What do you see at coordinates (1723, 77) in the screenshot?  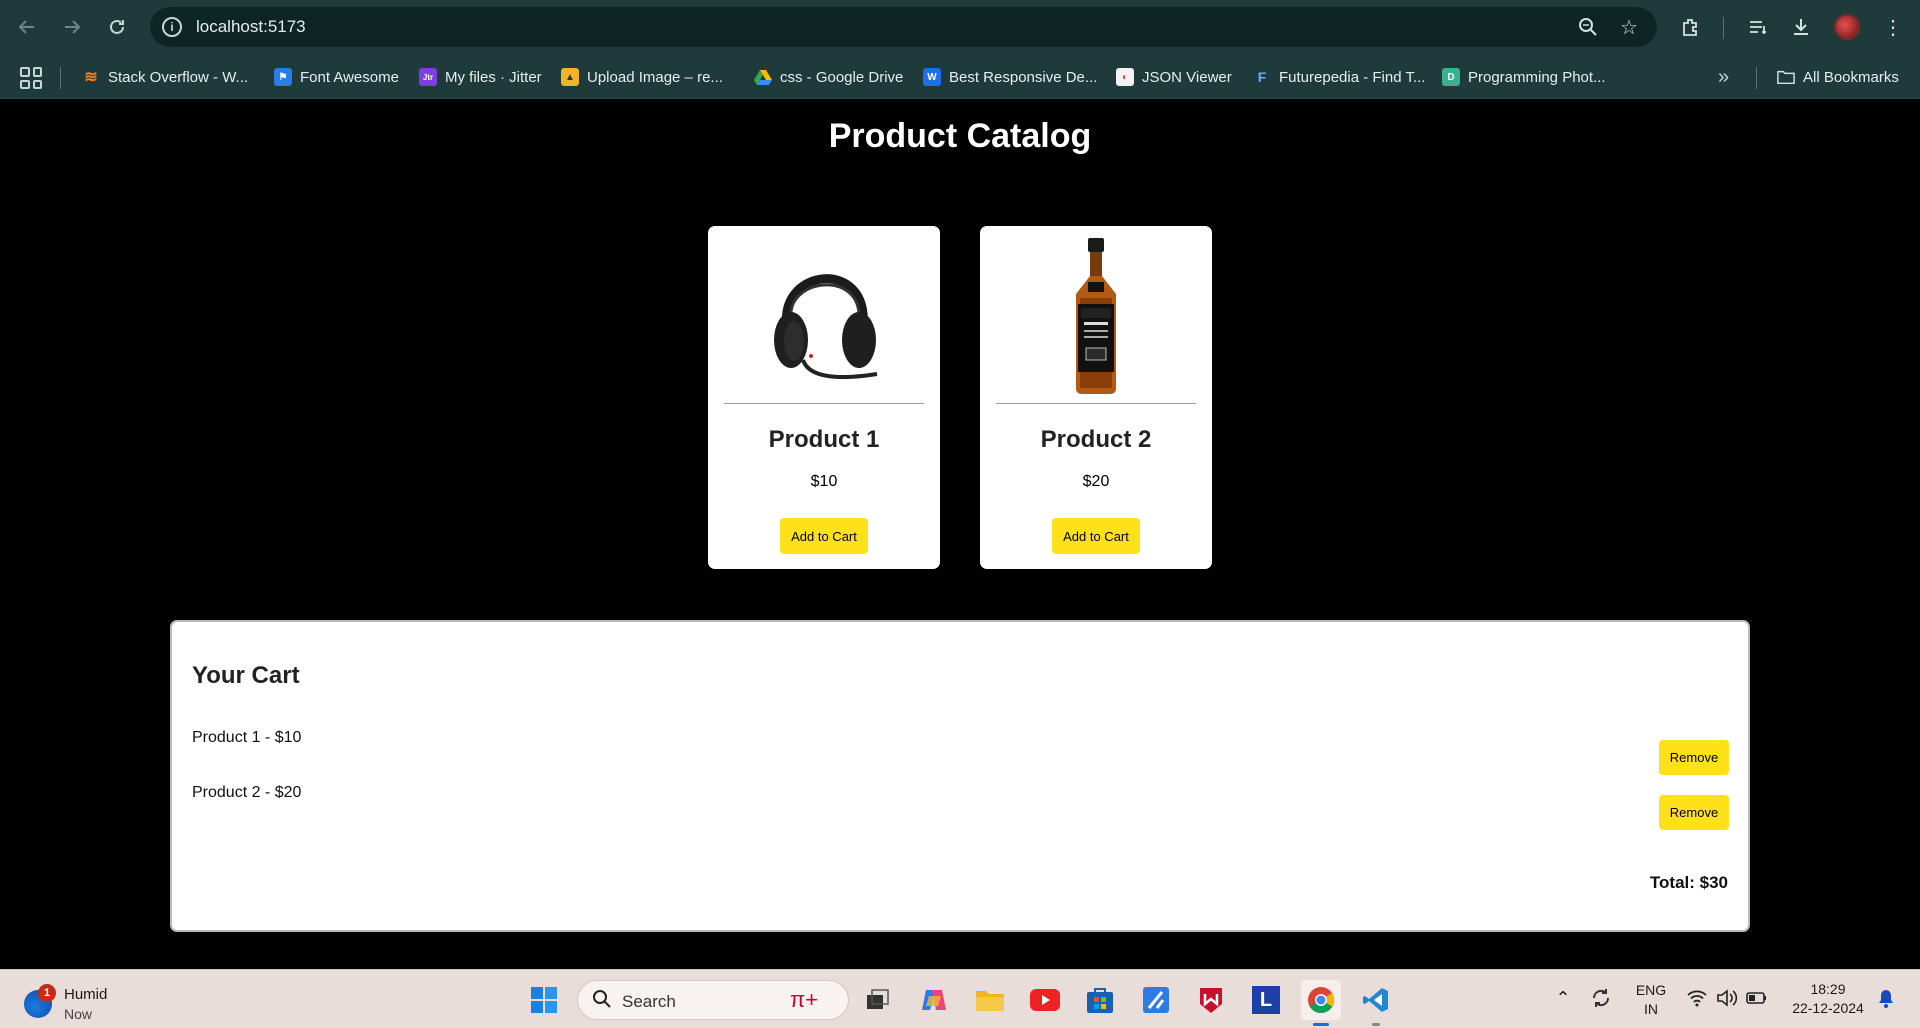 I see `more-bookmarks-chevron-icon: »` at bounding box center [1723, 77].